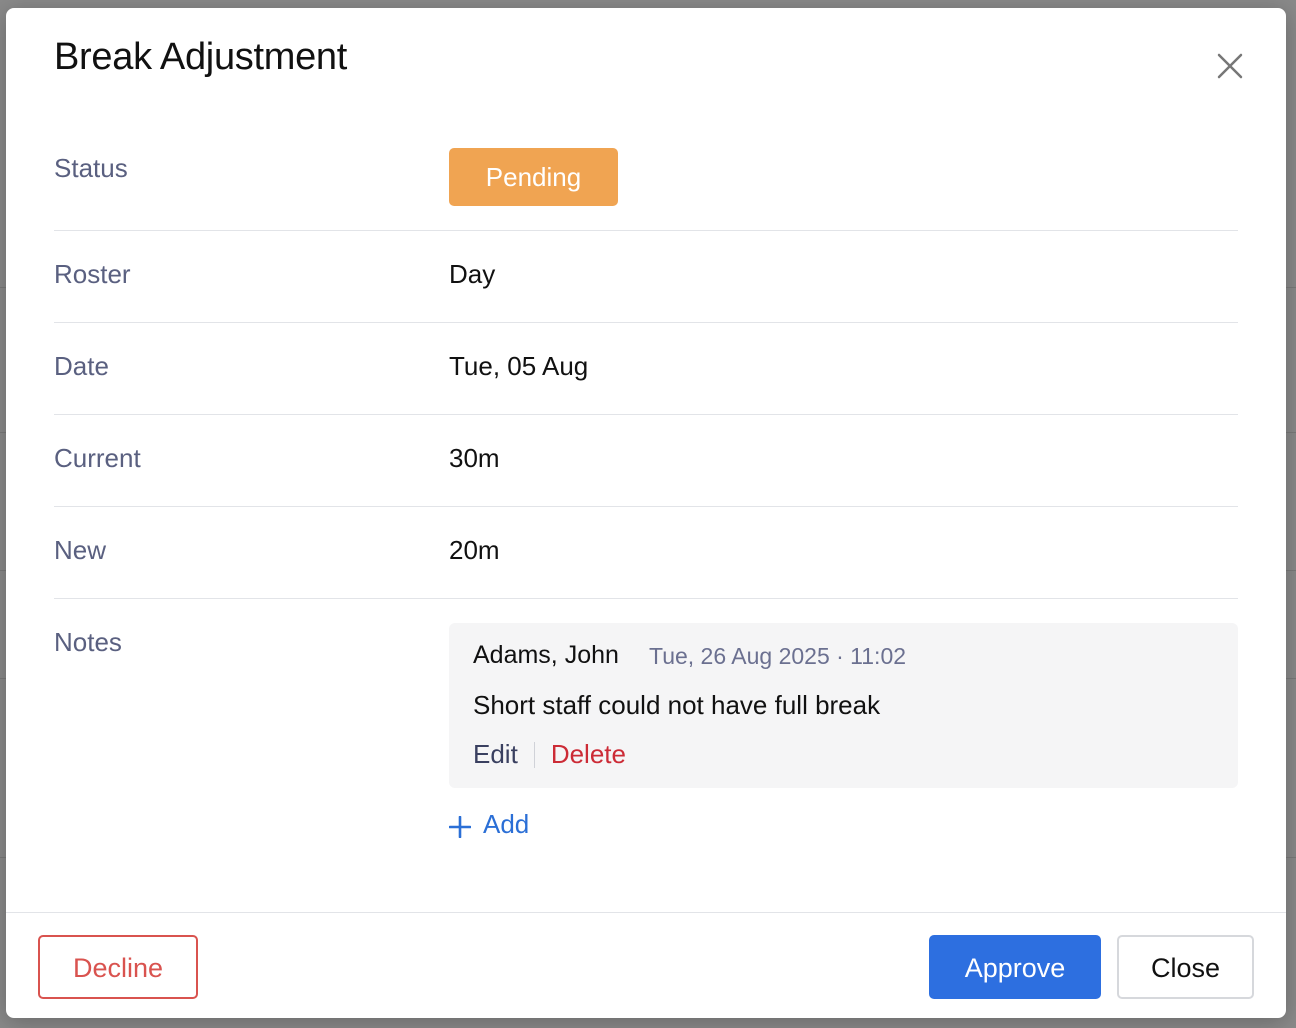  Describe the element at coordinates (549, 754) in the screenshot. I see `note-actions: Edit Delete` at that location.